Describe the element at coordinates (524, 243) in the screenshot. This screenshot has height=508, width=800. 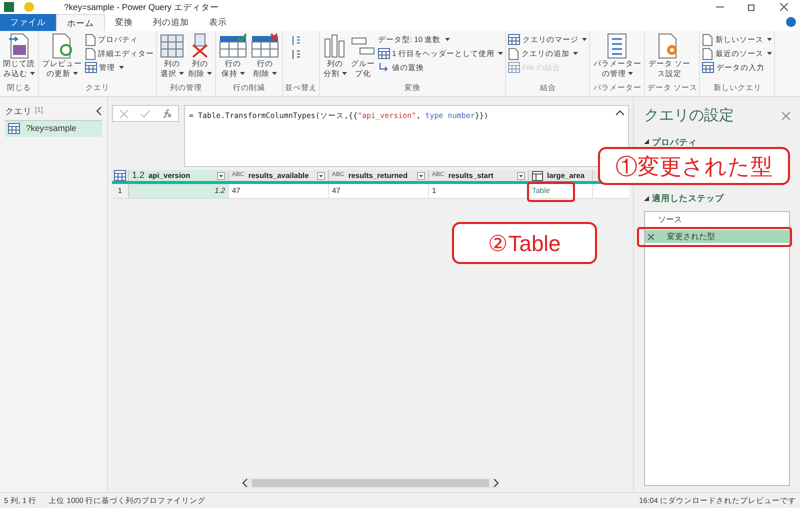
I see `callout: ②Table` at that location.